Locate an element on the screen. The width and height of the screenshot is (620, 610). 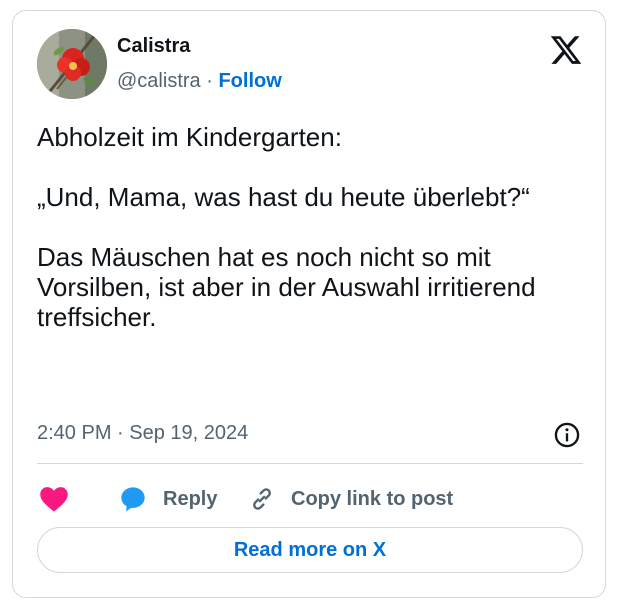
copy-link-button: Copy link to post is located at coordinates (351, 499).